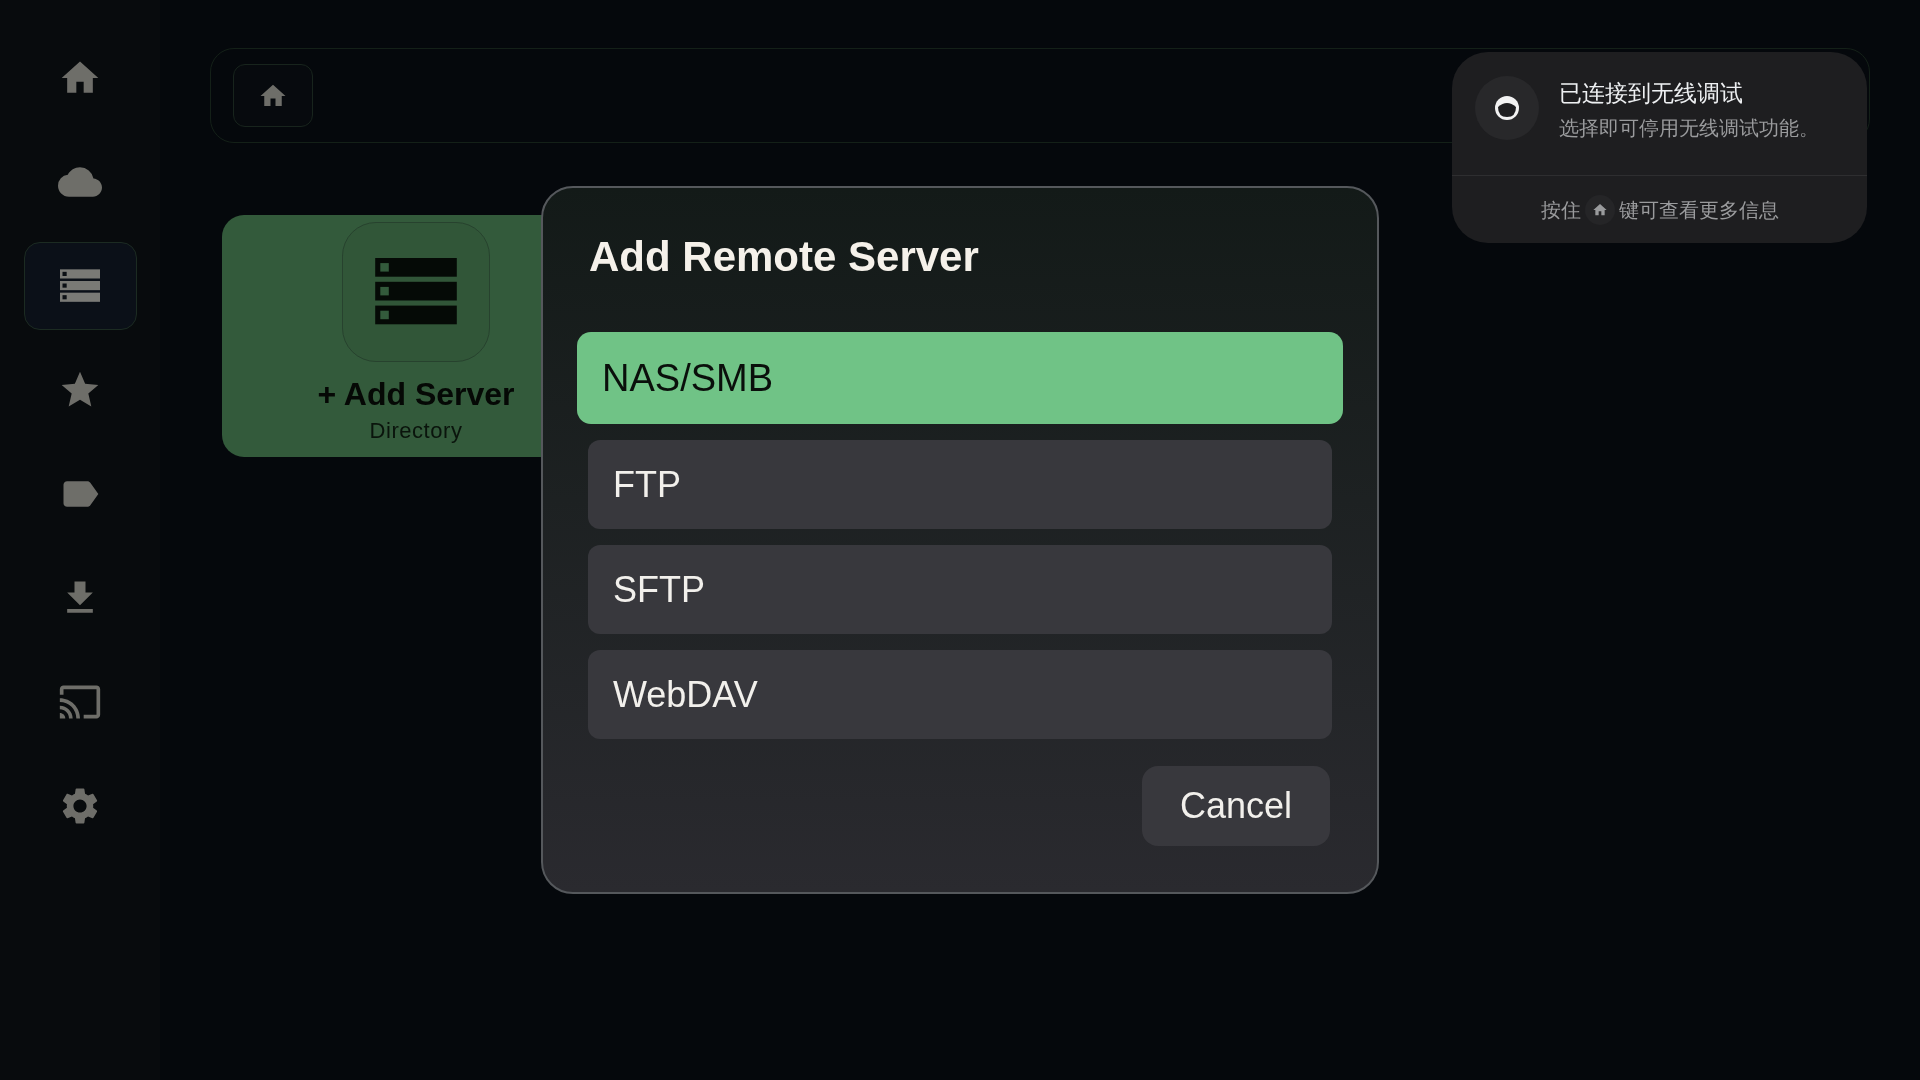 The height and width of the screenshot is (1080, 1920). Describe the element at coordinates (1689, 128) in the screenshot. I see `notification-message: 选择即可停用无线调试功能。` at that location.